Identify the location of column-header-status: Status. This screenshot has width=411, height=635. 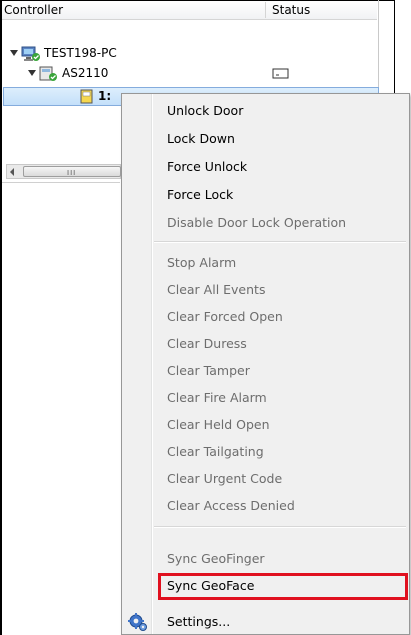
(291, 10).